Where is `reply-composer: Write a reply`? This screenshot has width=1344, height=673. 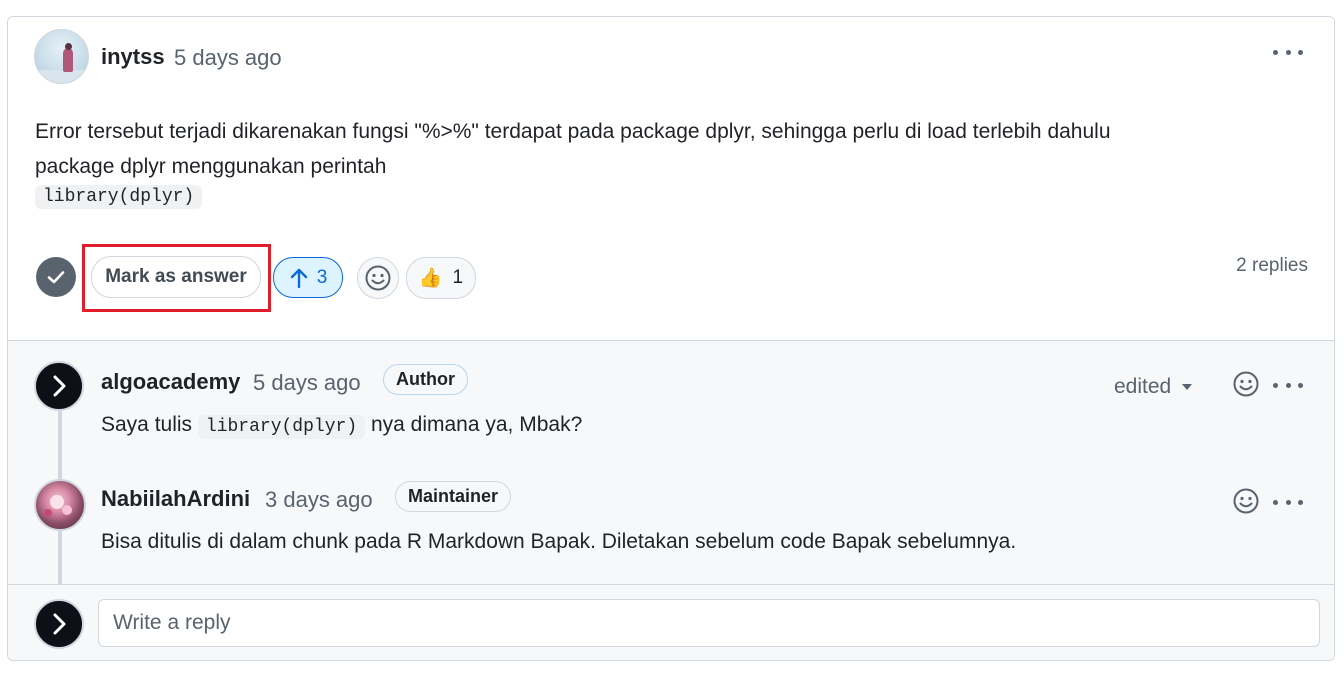
reply-composer: Write a reply is located at coordinates (671, 622).